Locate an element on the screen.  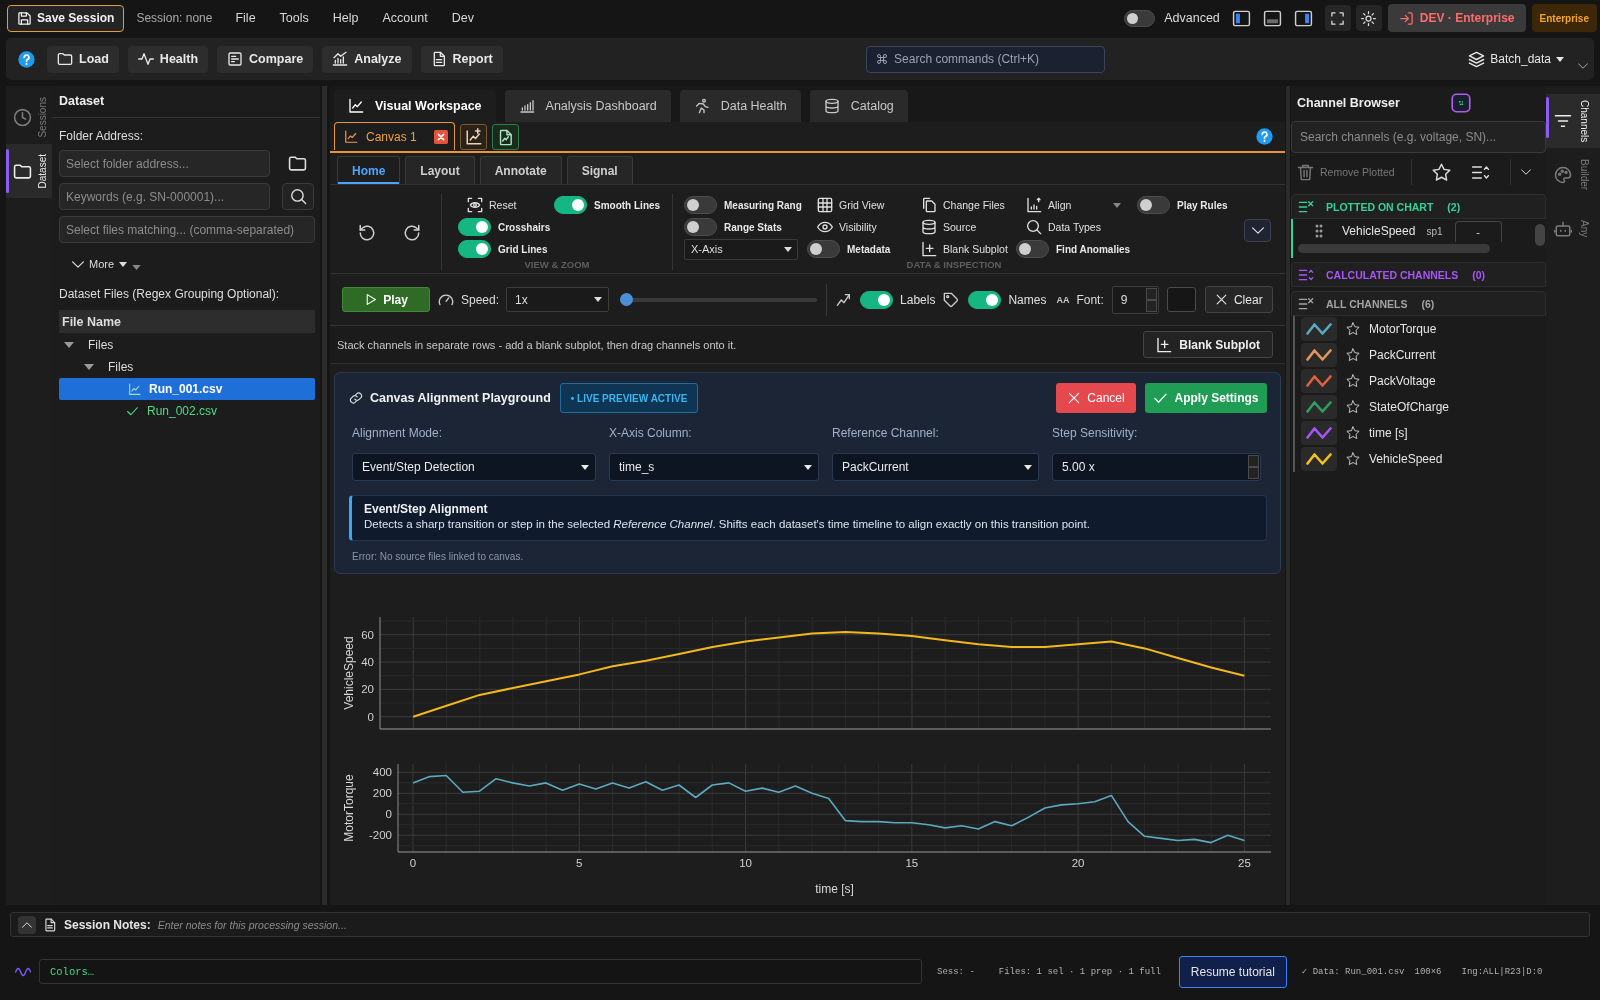
reset-button: Reset is located at coordinates (506, 205).